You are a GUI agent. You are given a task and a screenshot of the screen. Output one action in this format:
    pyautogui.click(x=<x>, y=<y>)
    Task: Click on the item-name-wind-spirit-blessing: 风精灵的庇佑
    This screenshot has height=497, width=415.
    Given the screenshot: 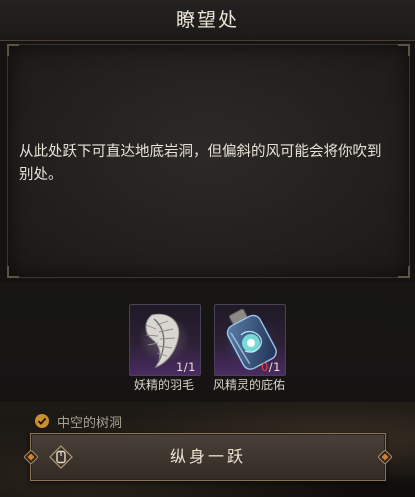 What is the action you would take?
    pyautogui.click(x=248, y=385)
    